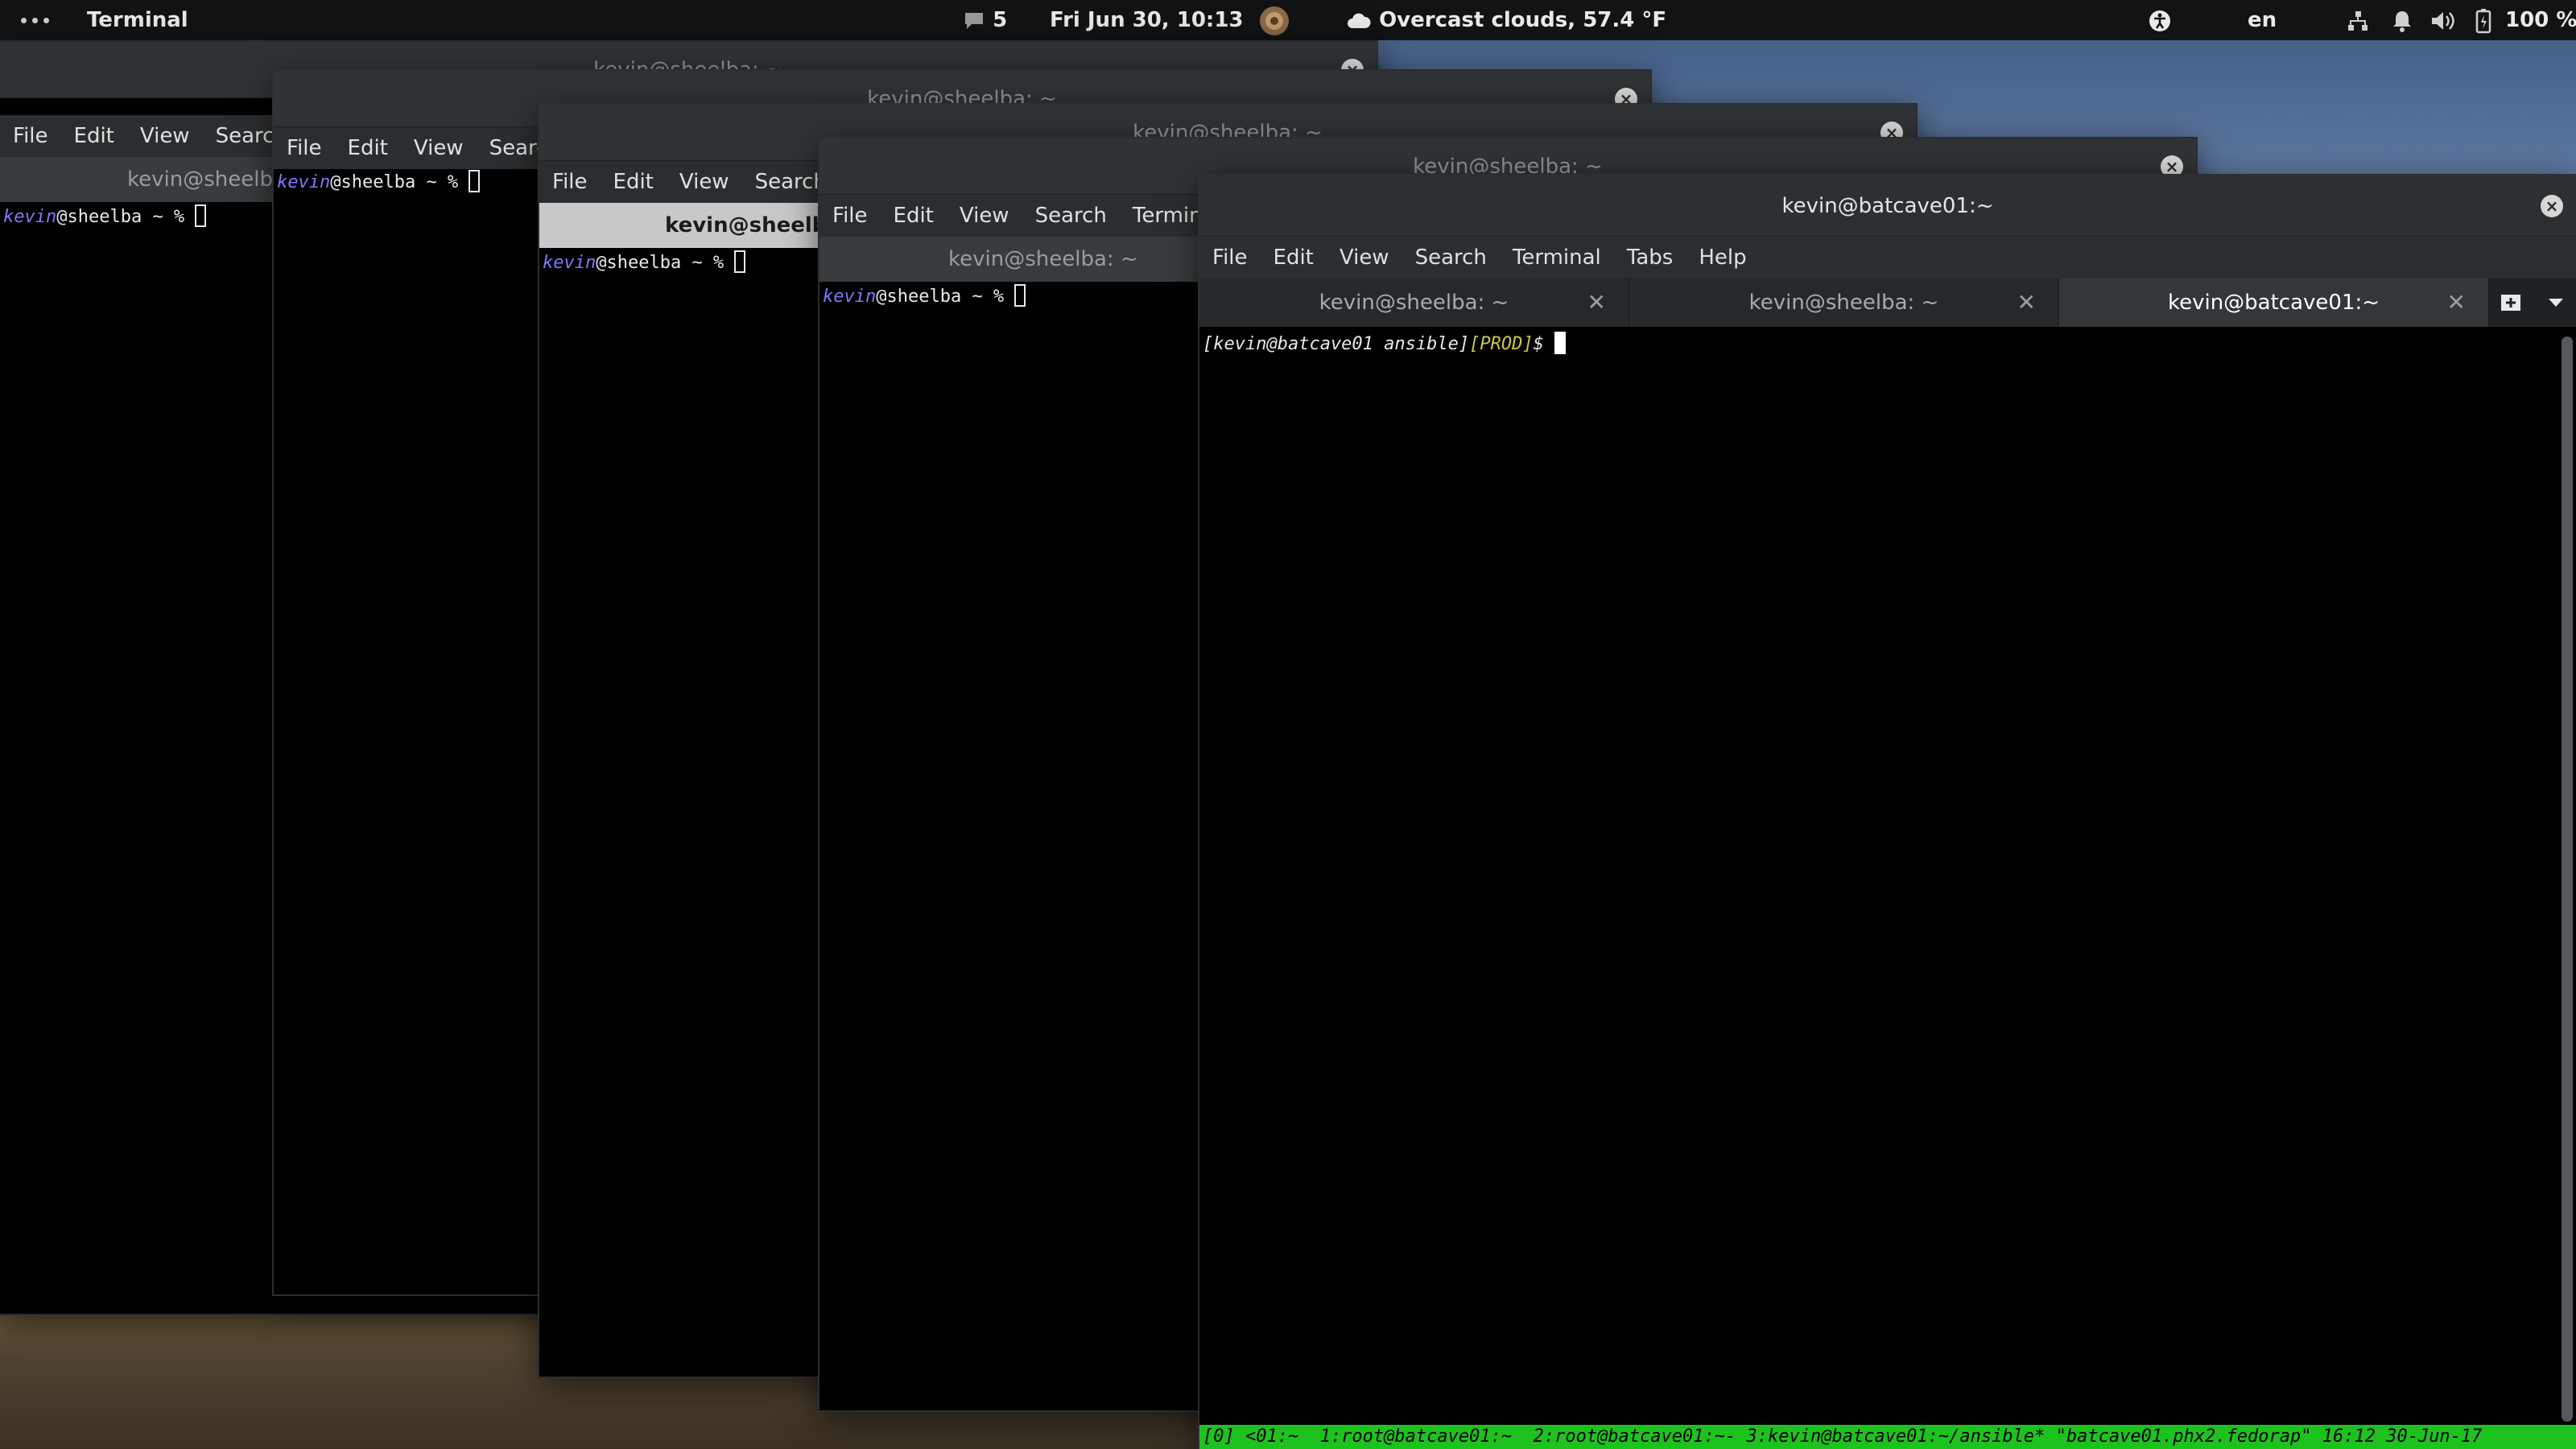 The image size is (2576, 1449). I want to click on notifications: 5, so click(985, 20).